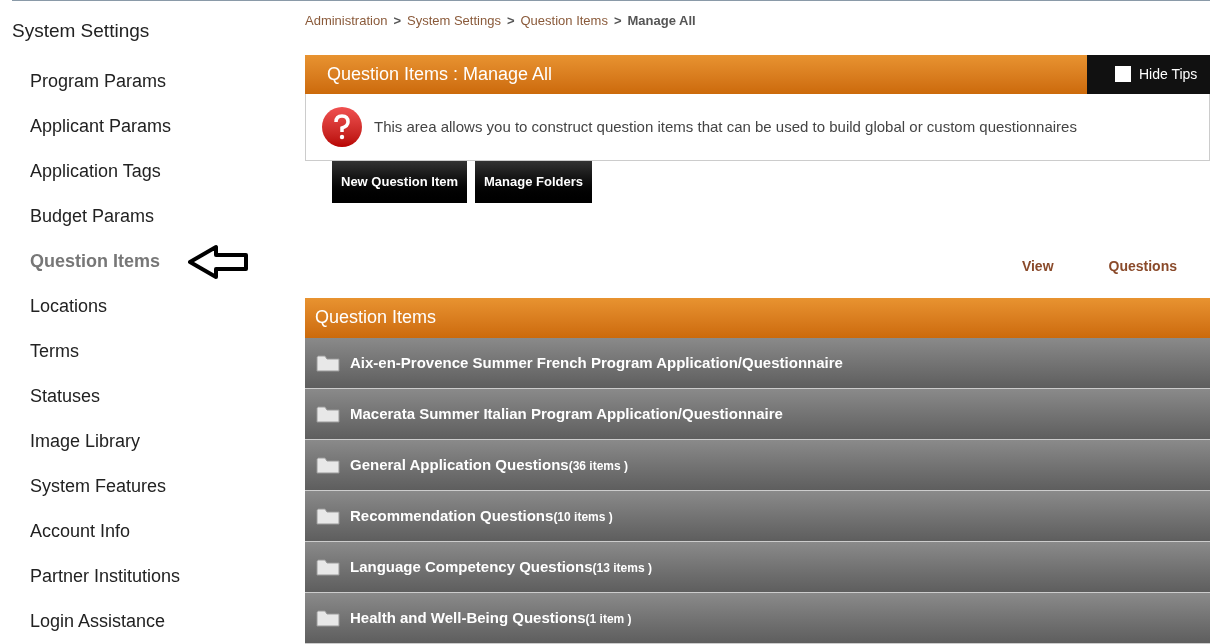 Image resolution: width=1210 pixels, height=644 pixels. Describe the element at coordinates (89, 487) in the screenshot. I see `sidebar-item: System Features` at that location.